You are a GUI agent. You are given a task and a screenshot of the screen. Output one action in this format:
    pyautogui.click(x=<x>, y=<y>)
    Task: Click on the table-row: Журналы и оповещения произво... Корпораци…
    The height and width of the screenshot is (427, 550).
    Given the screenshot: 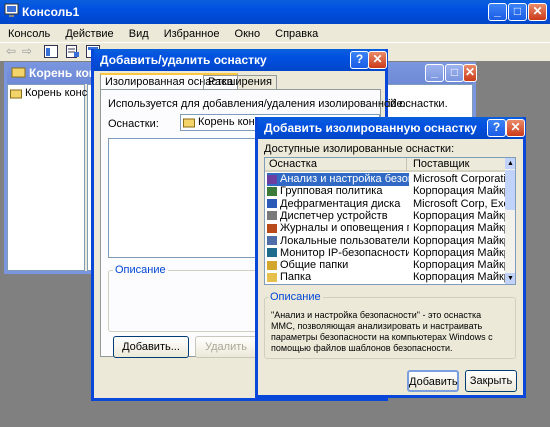 What is the action you would take?
    pyautogui.click(x=385, y=228)
    